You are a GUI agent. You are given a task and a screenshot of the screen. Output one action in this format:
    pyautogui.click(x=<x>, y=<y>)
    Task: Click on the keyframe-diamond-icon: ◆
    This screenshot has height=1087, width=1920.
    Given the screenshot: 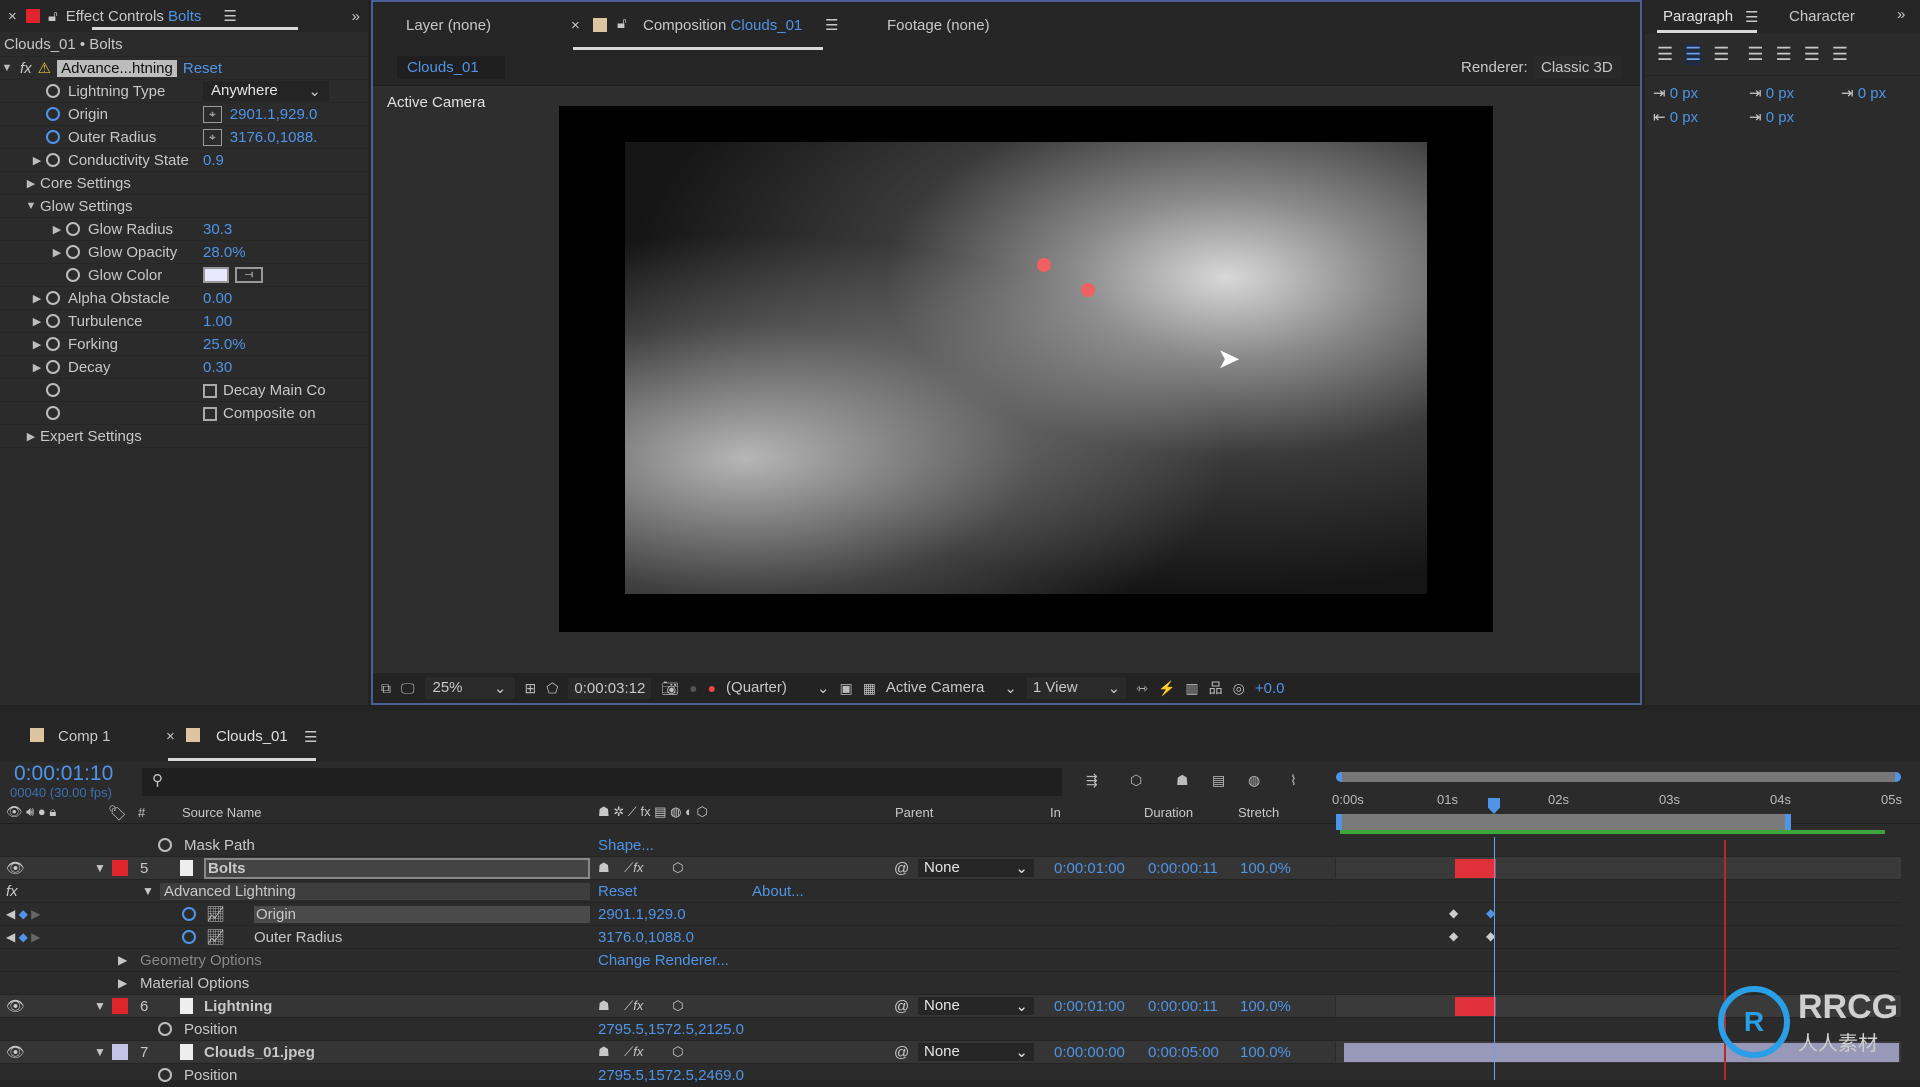 What is the action you would take?
    pyautogui.click(x=23, y=937)
    